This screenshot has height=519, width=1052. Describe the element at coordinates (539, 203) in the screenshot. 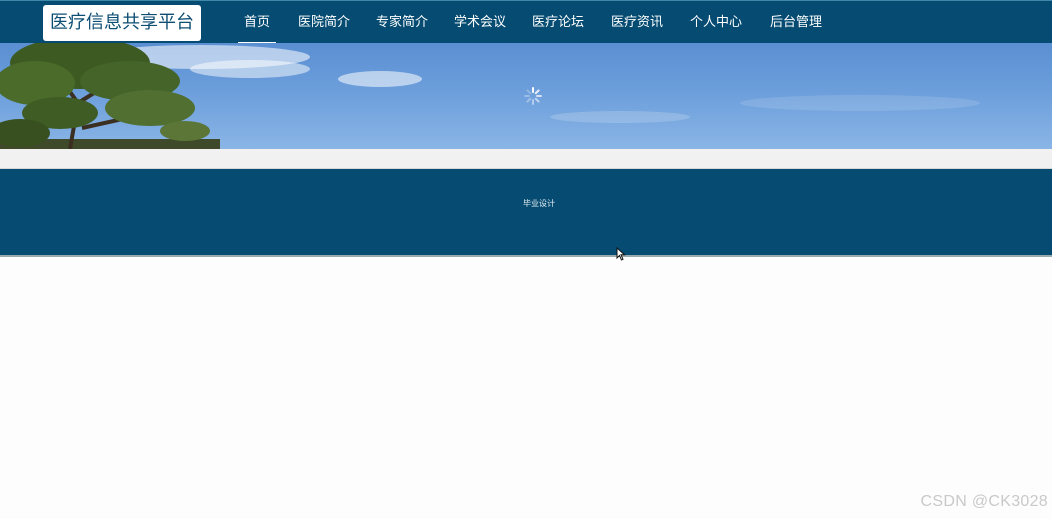

I see `footer-text: 毕业设计` at that location.